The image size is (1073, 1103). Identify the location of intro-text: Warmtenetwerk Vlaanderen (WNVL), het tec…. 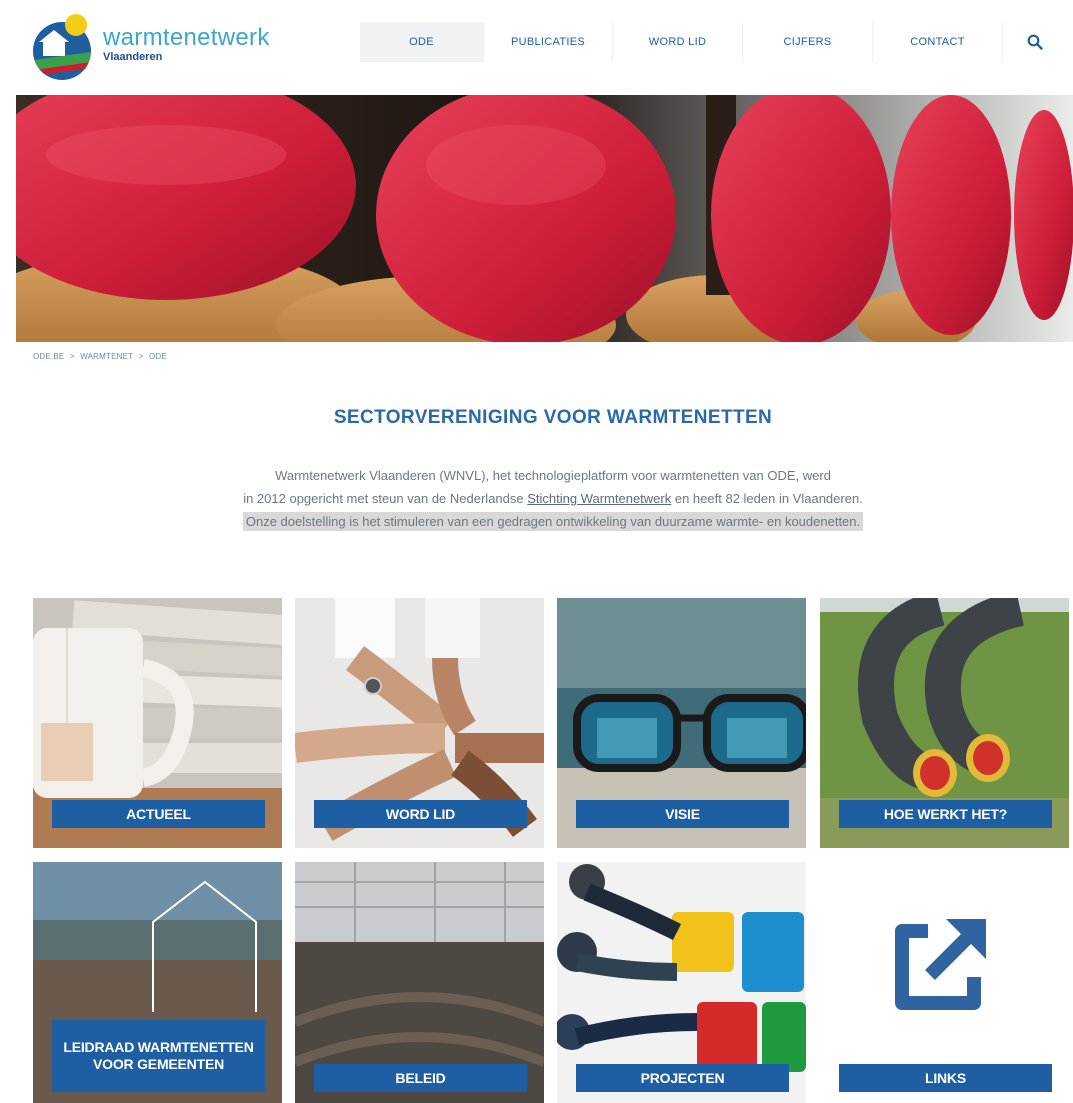
(536, 498).